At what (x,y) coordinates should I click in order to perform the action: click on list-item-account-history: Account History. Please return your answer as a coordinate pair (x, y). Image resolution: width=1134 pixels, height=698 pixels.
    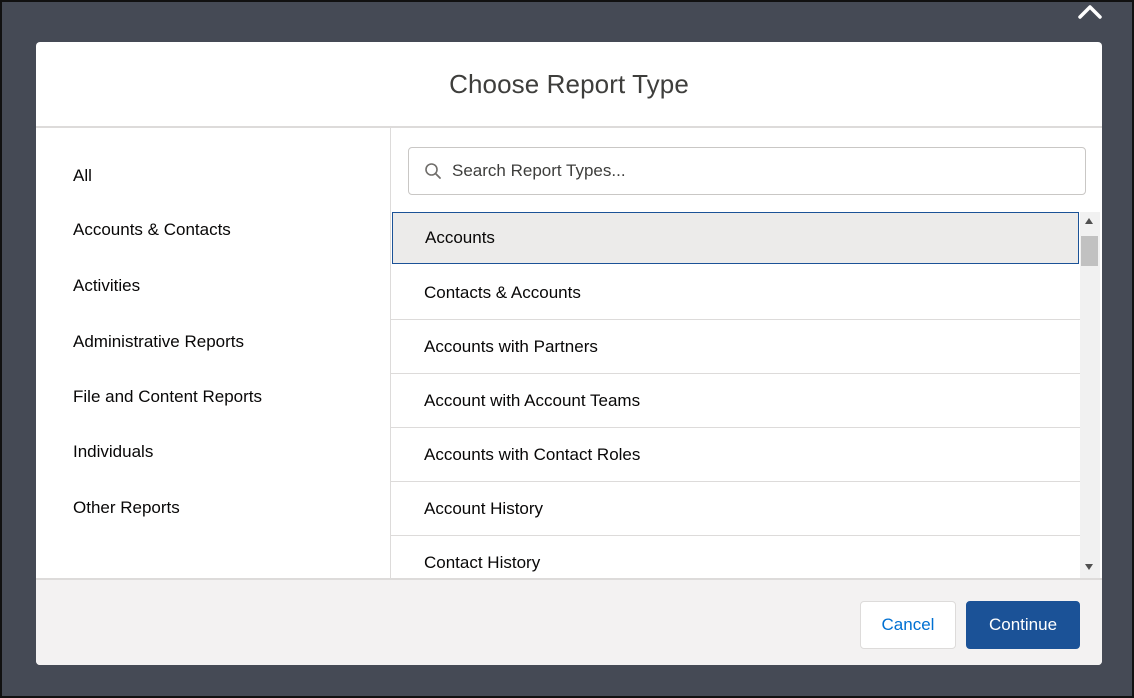
    Looking at the image, I should click on (735, 509).